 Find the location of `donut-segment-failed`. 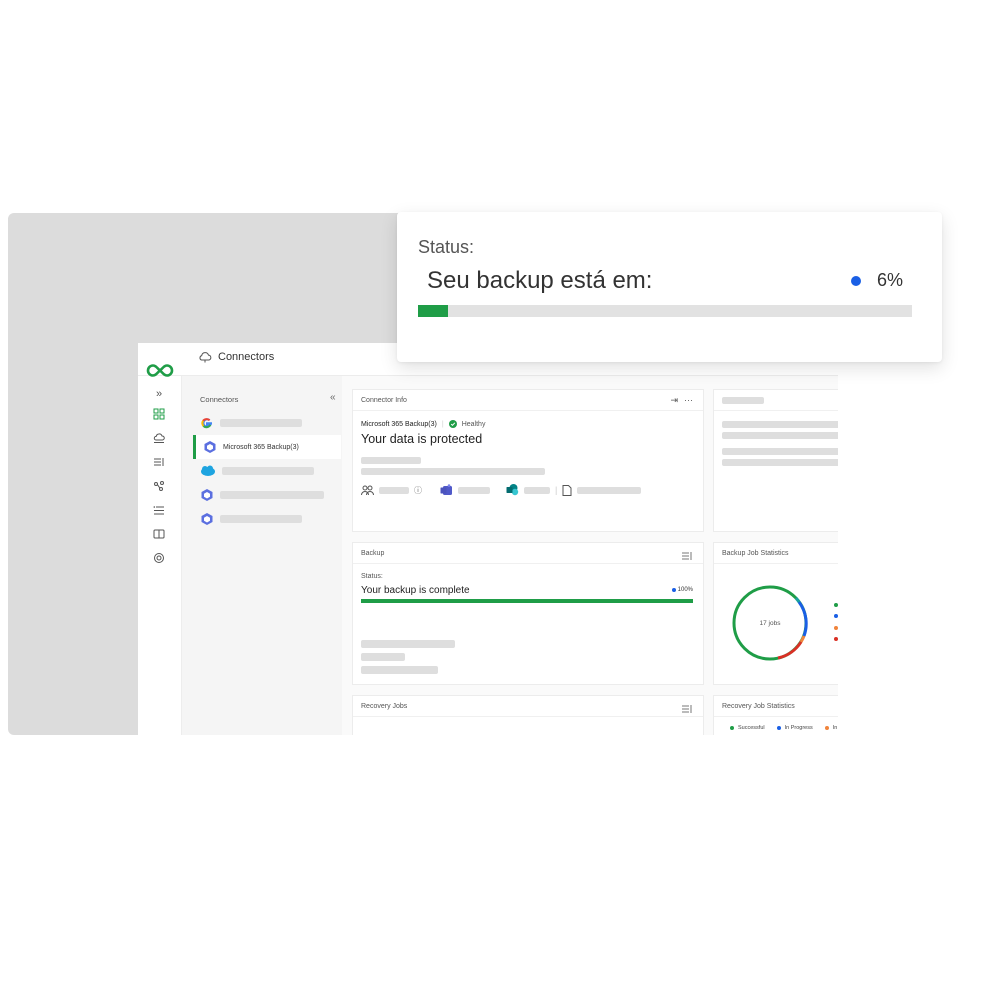

donut-segment-failed is located at coordinates (790, 650).